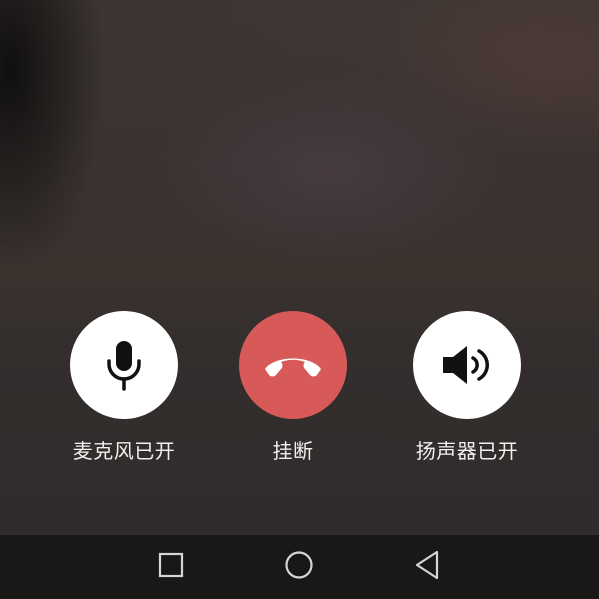  I want to click on microphone-label: 麦克风已开, so click(124, 451).